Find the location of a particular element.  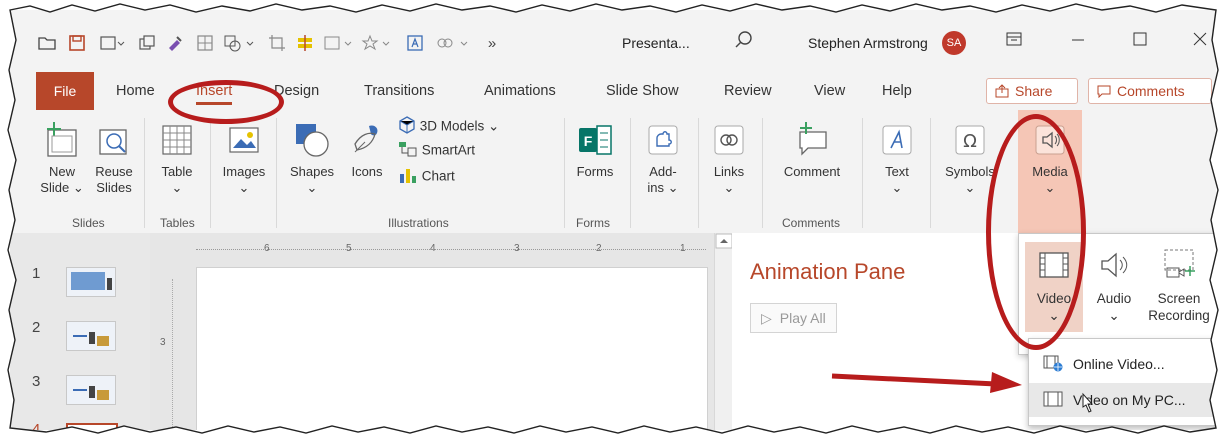

new-slide-quick-icon is located at coordinates (112, 43).